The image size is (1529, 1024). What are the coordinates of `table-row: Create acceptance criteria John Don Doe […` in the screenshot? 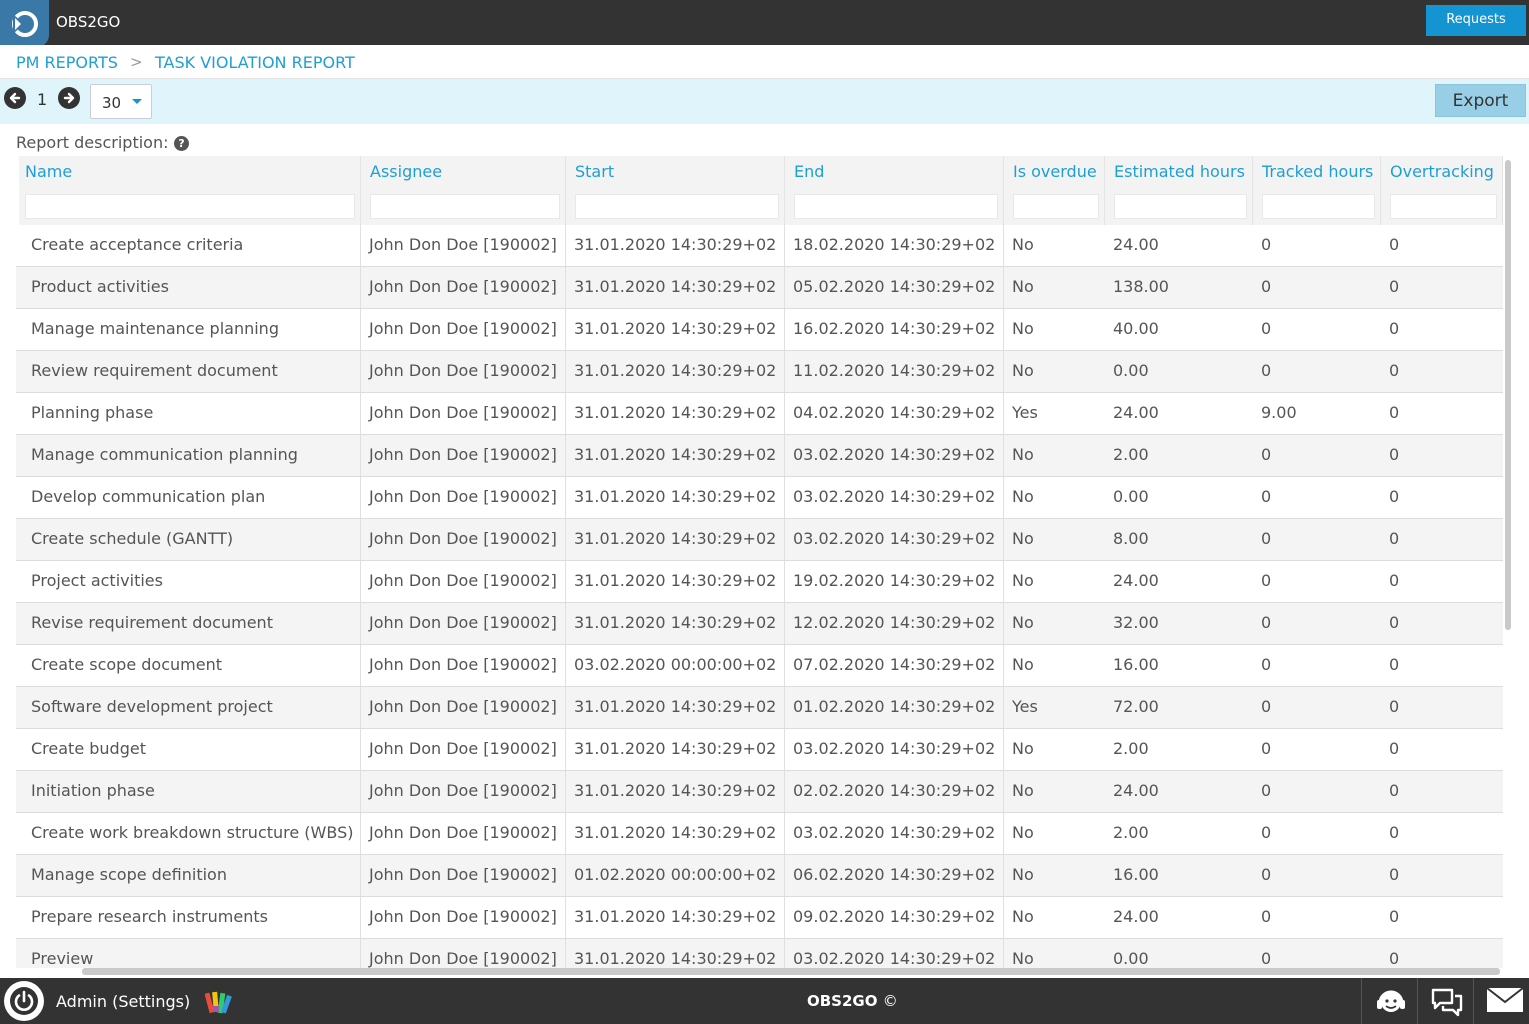 It's located at (759, 246).